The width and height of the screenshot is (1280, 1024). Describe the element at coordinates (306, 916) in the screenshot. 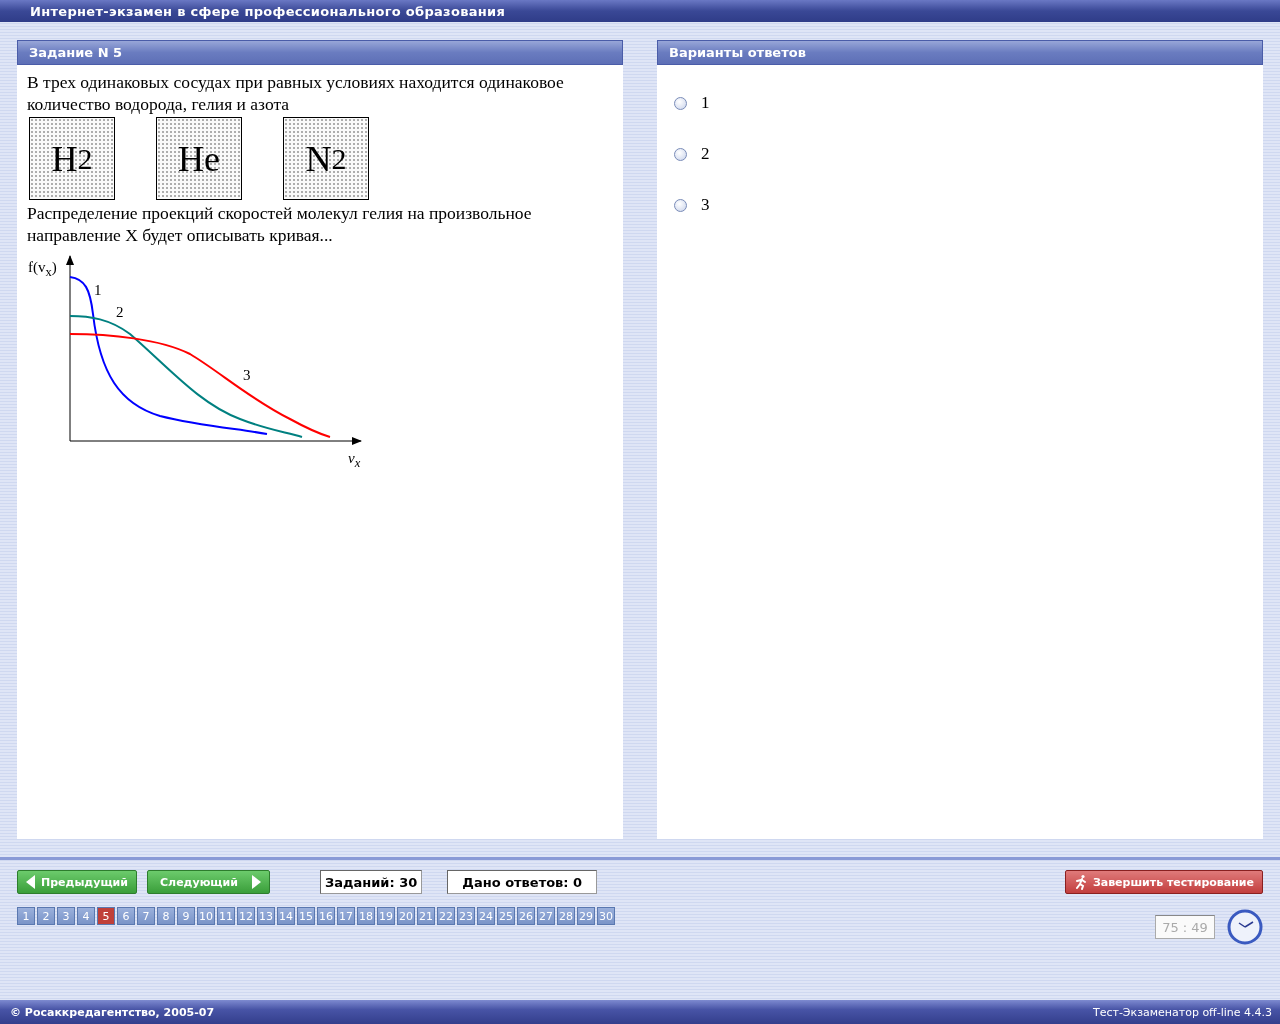

I see `task-number: 15` at that location.